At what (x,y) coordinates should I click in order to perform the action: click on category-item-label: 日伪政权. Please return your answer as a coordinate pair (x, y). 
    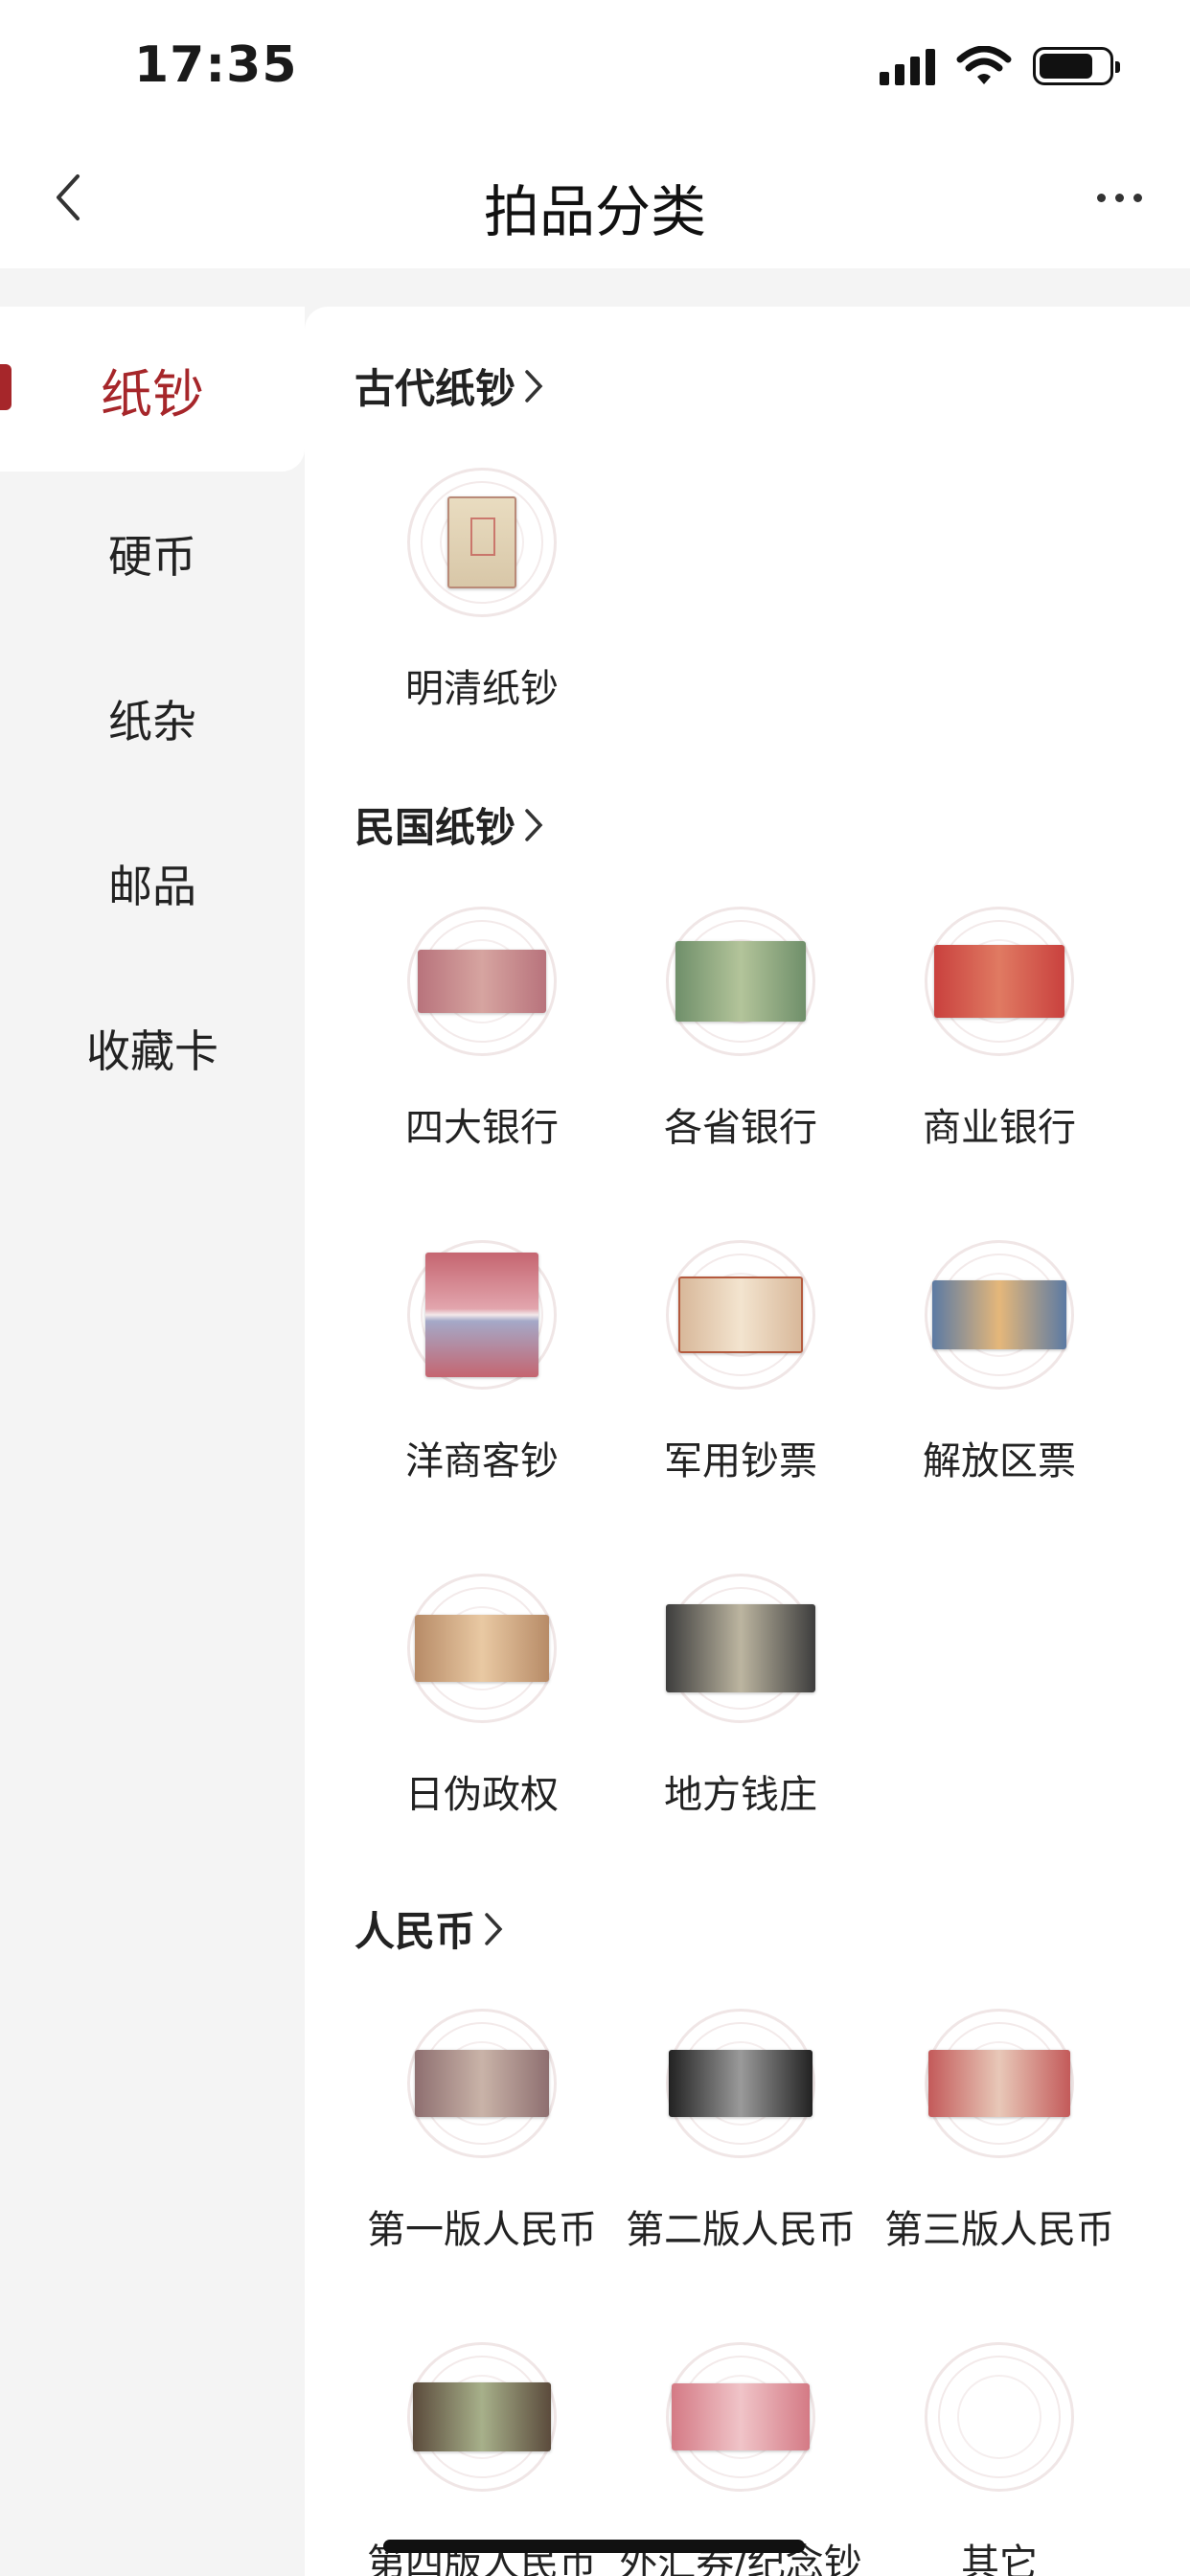
    Looking at the image, I should click on (482, 1795).